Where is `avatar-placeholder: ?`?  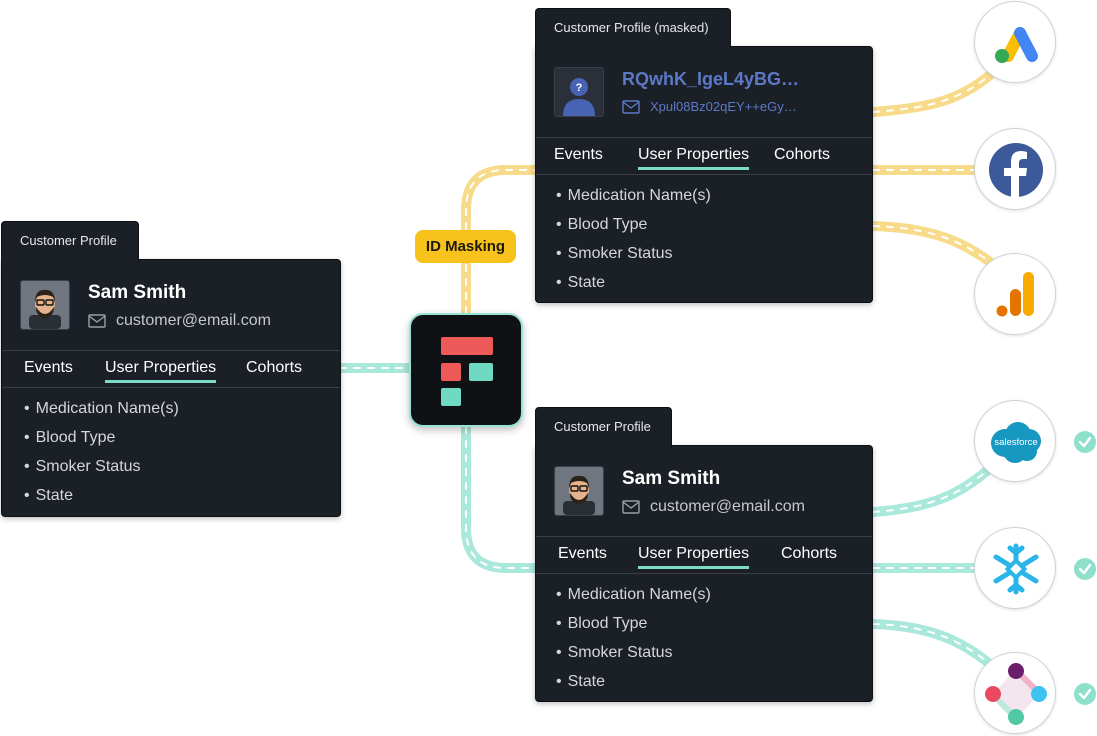 avatar-placeholder: ? is located at coordinates (579, 92).